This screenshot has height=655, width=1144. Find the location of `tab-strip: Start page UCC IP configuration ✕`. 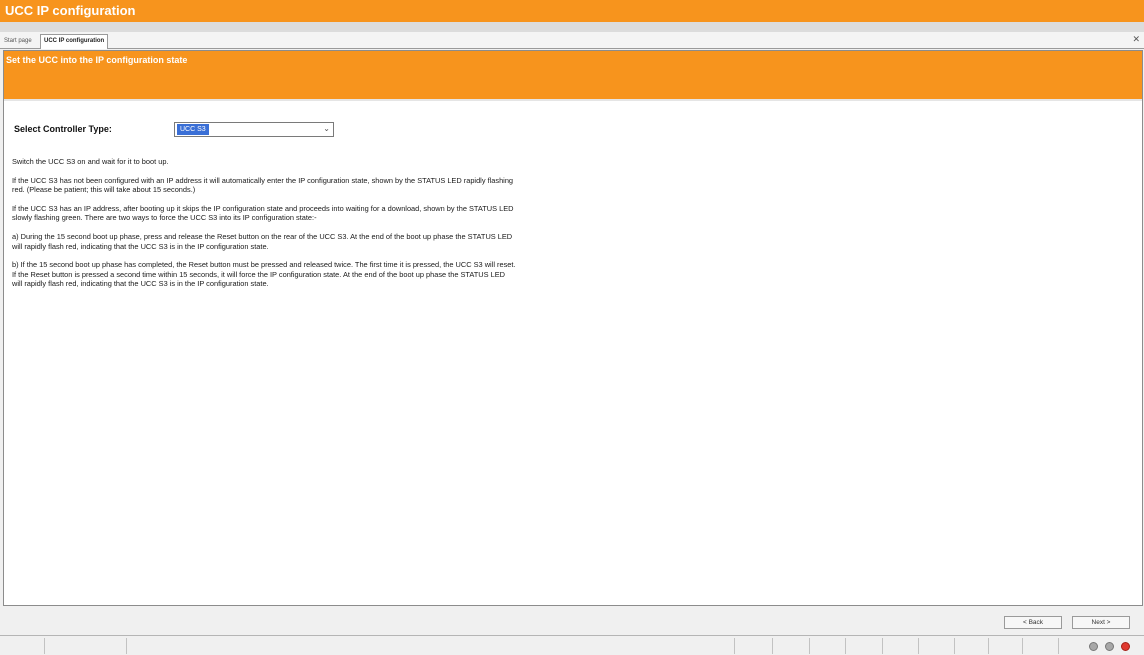

tab-strip: Start page UCC IP configuration ✕ is located at coordinates (572, 40).